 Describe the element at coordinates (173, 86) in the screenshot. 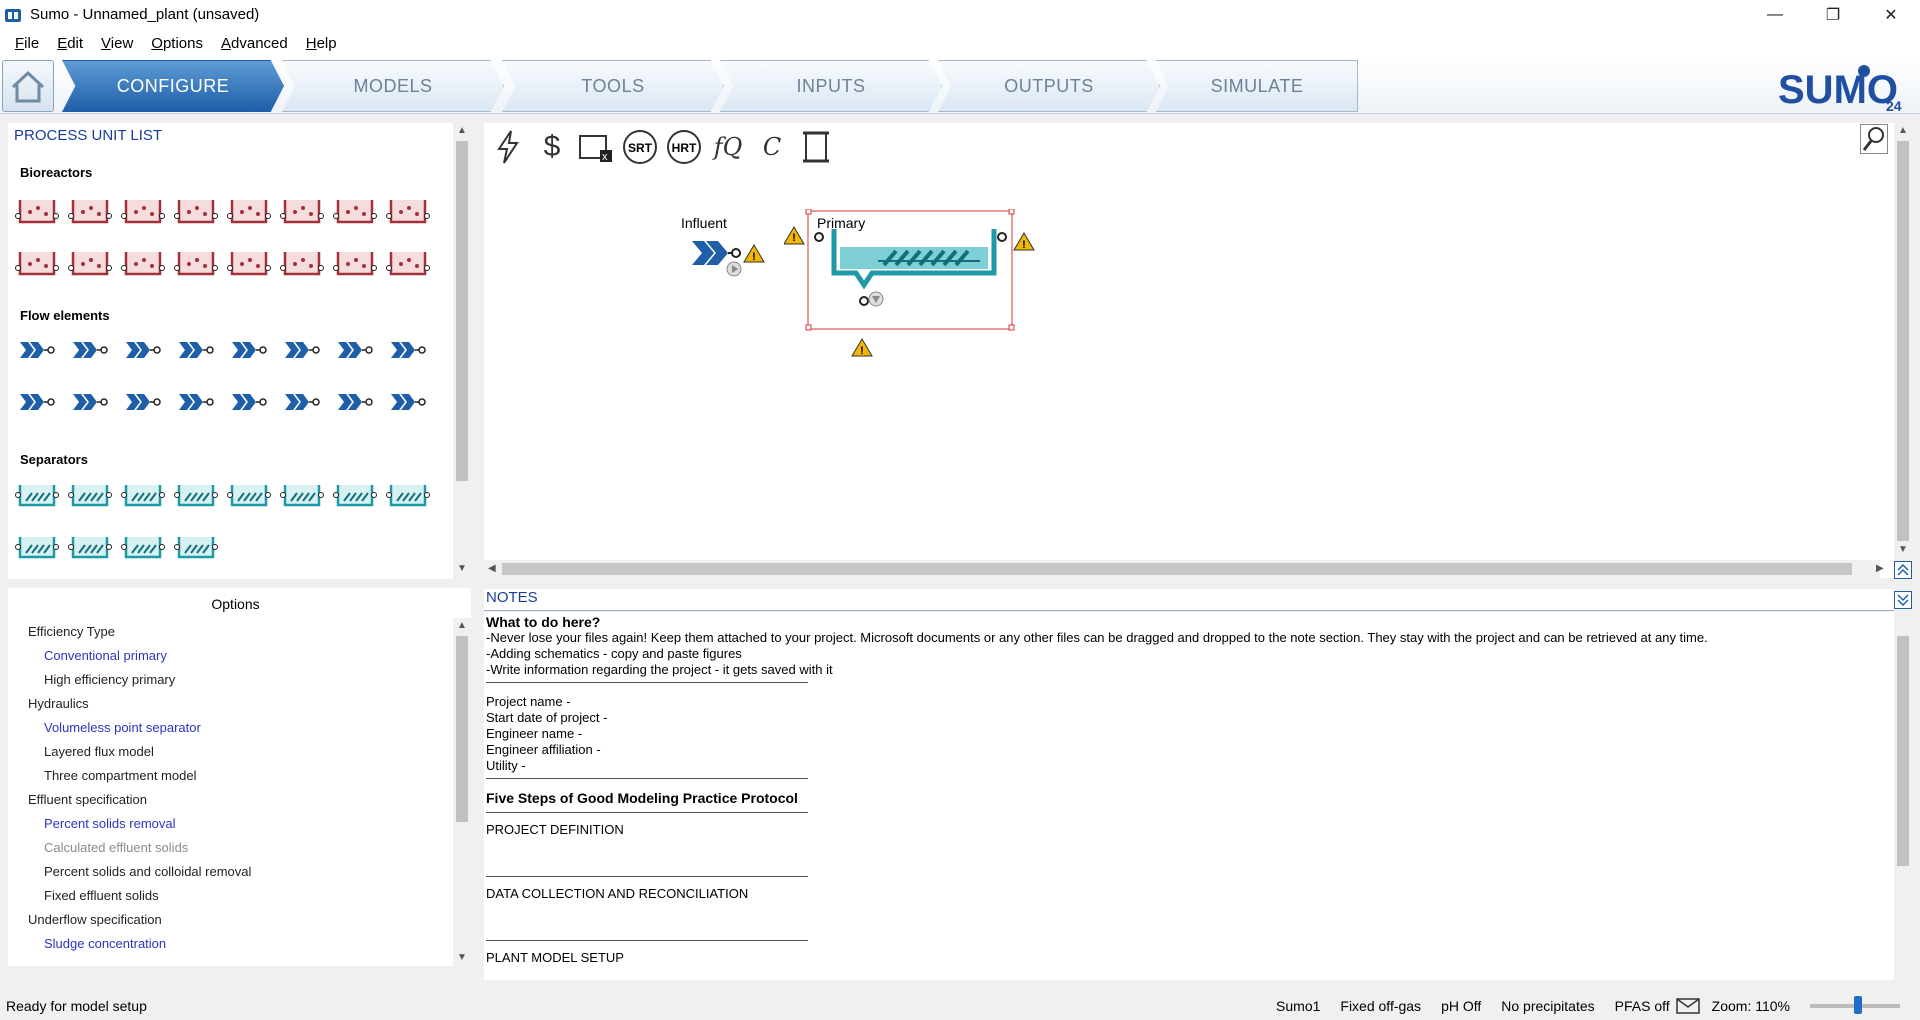

I see `tab-configure: CONFIGURE` at that location.